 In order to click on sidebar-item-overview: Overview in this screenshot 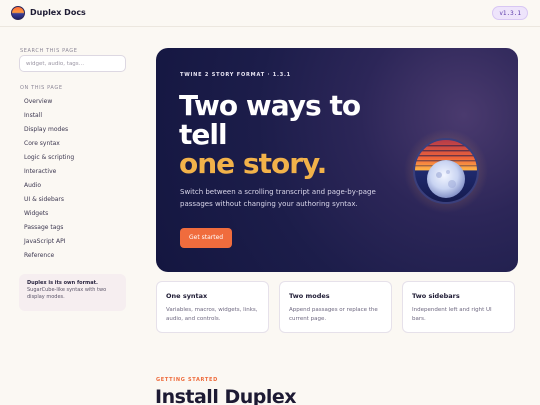, I will do `click(72, 102)`.